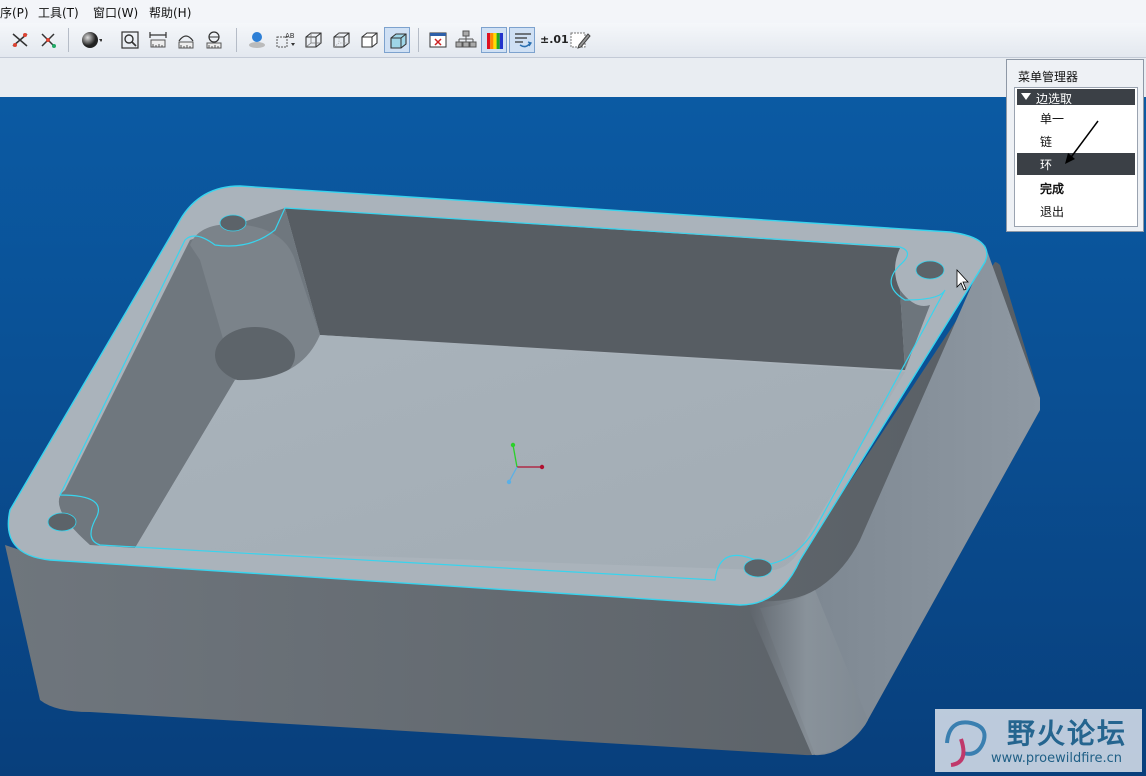 This screenshot has width=1146, height=776. Describe the element at coordinates (48, 40) in the screenshot. I see `show-dim-icon` at that location.